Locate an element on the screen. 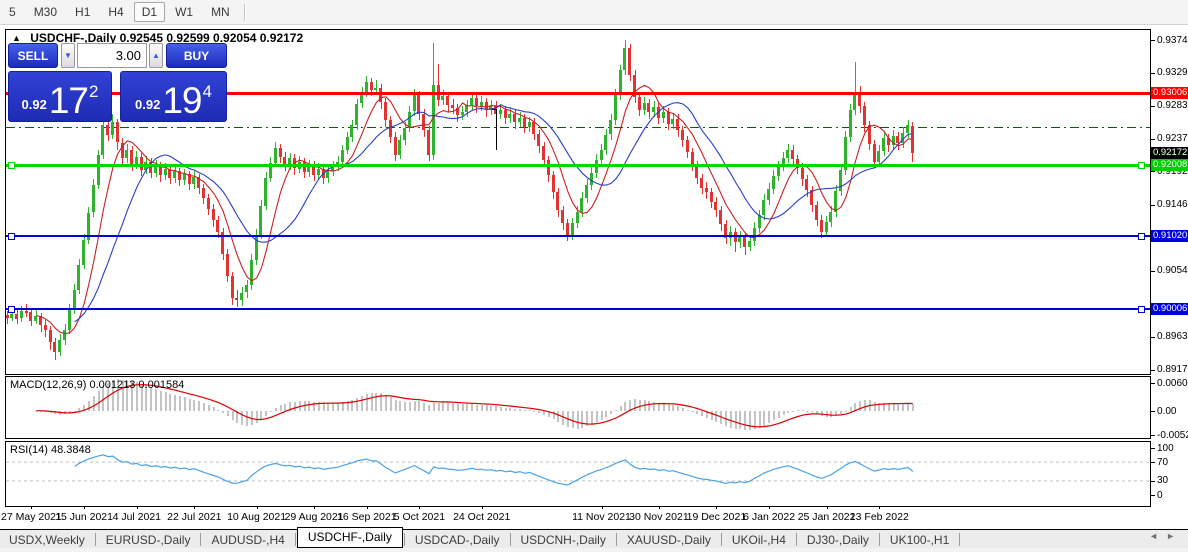  tabs-scroll-left-icon: ◄ is located at coordinates (1157, 536).